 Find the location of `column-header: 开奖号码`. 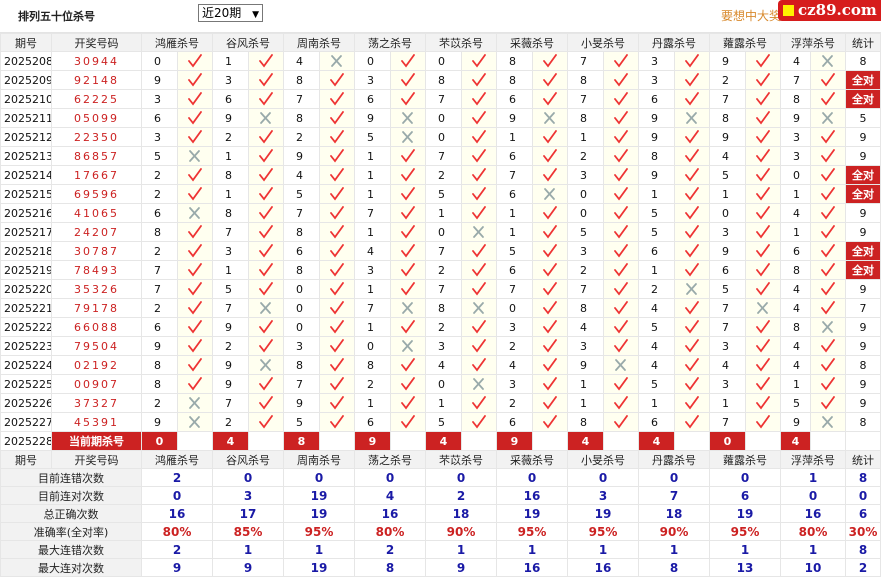

column-header: 开奖号码 is located at coordinates (96, 459).